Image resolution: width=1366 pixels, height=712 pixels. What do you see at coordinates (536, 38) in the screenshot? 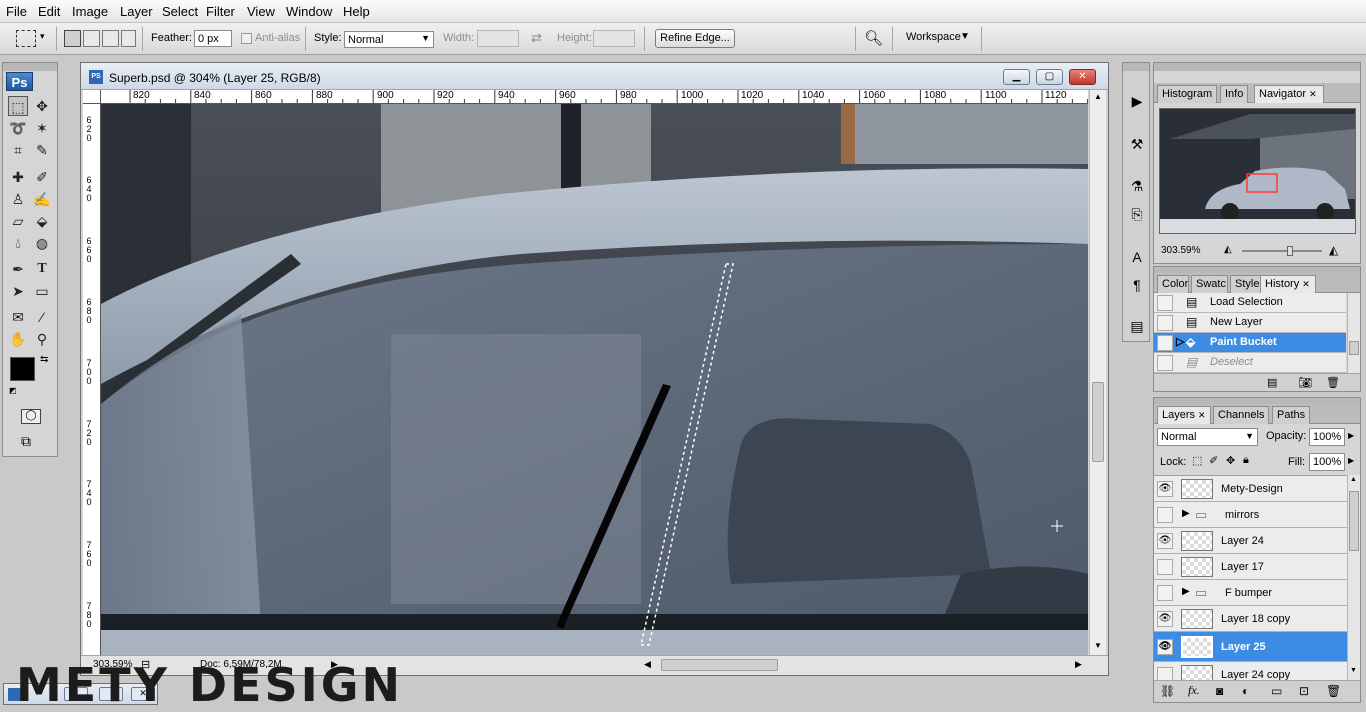
I see `swap-icon: ⇄` at bounding box center [536, 38].